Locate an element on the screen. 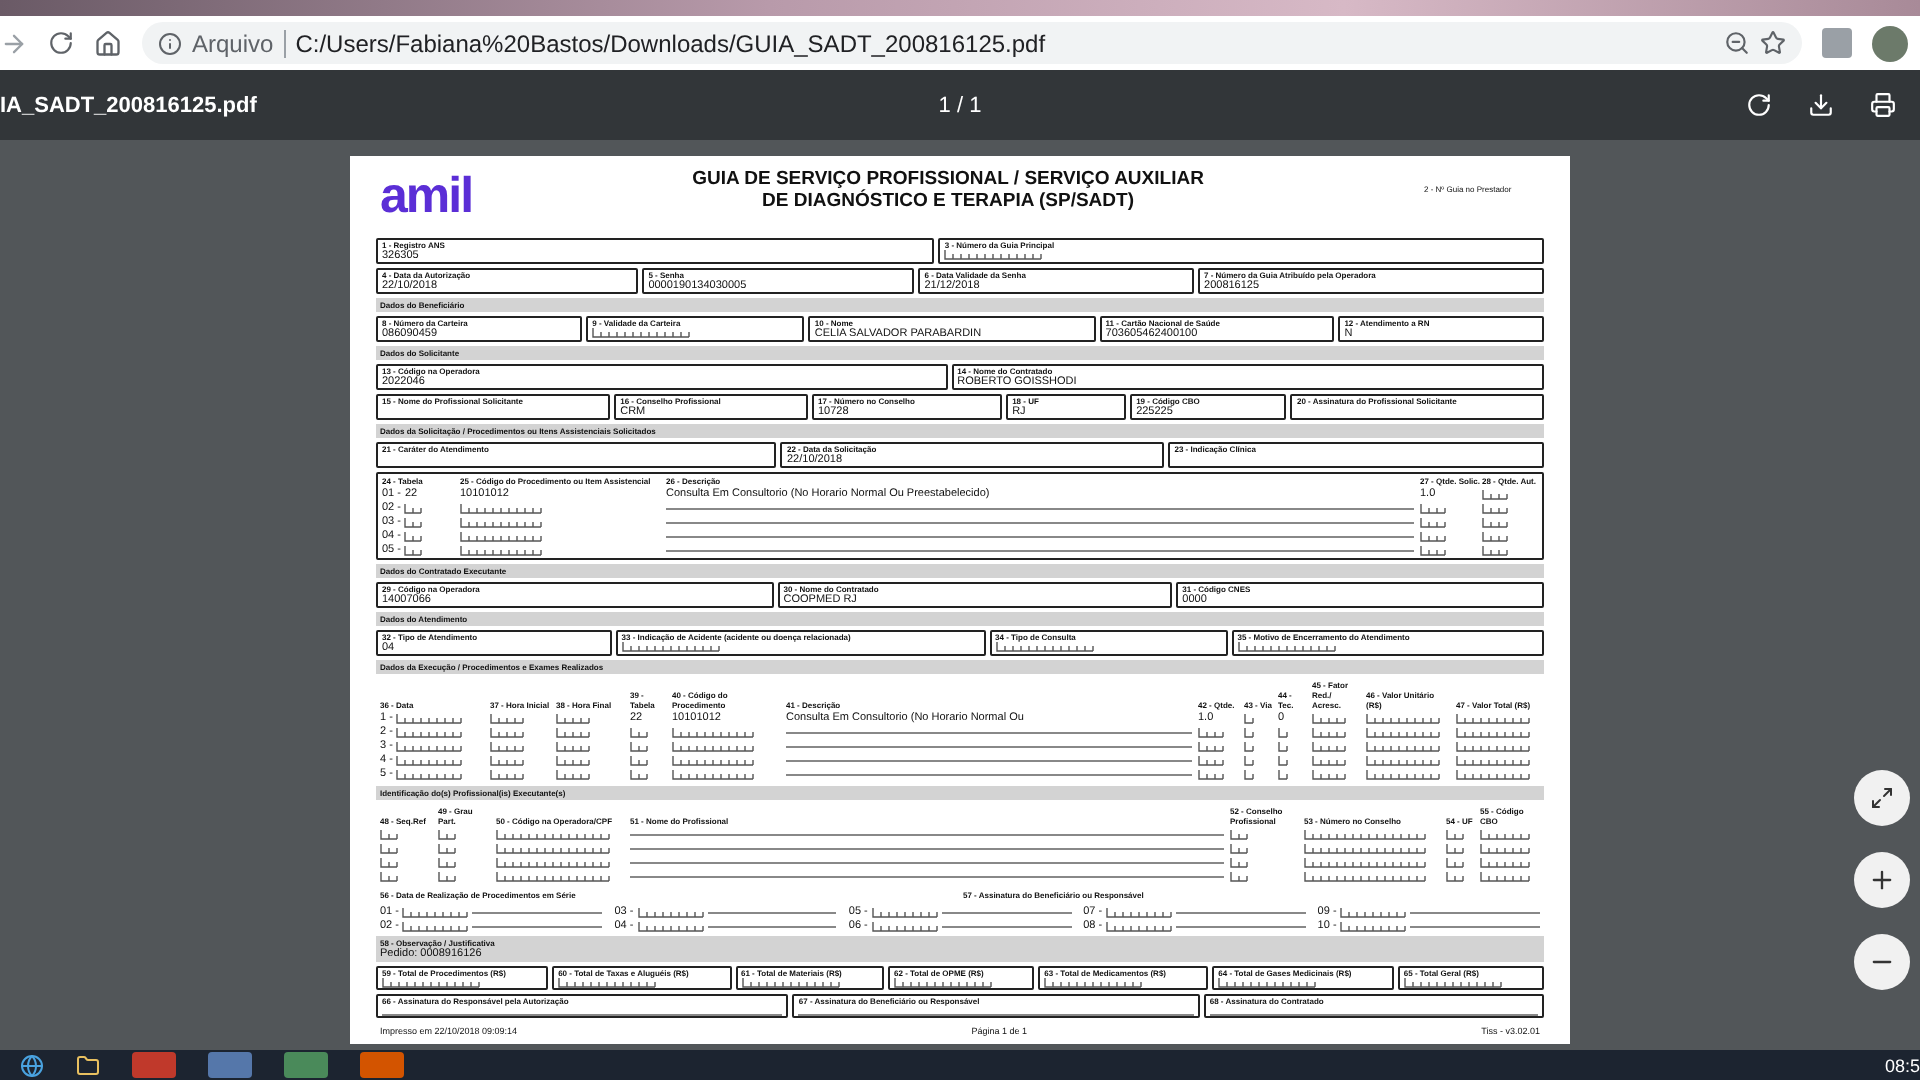 The width and height of the screenshot is (1920, 1080). fit-page-button is located at coordinates (1882, 798).